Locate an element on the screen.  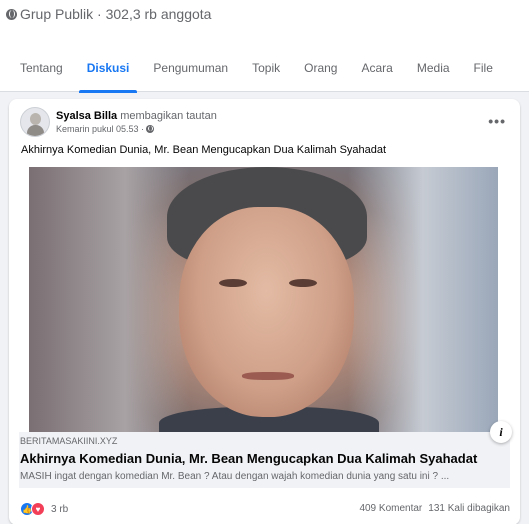
tab-topik: Topik is located at coordinates (266, 68).